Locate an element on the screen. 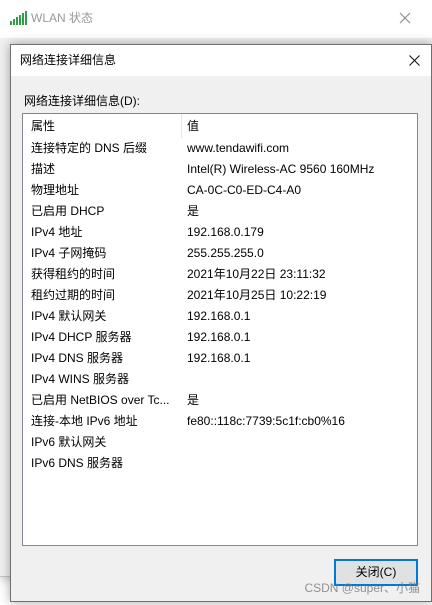  property-cell: IPv4 DHCP 服务器 is located at coordinates (81, 337).